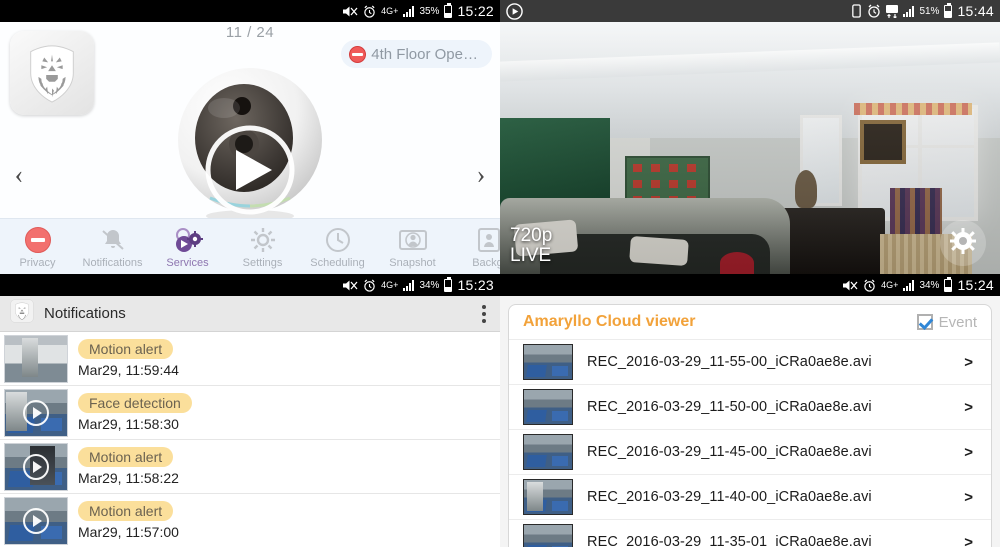 The width and height of the screenshot is (1000, 547). I want to click on toolbar-label: Privacy, so click(37, 262).